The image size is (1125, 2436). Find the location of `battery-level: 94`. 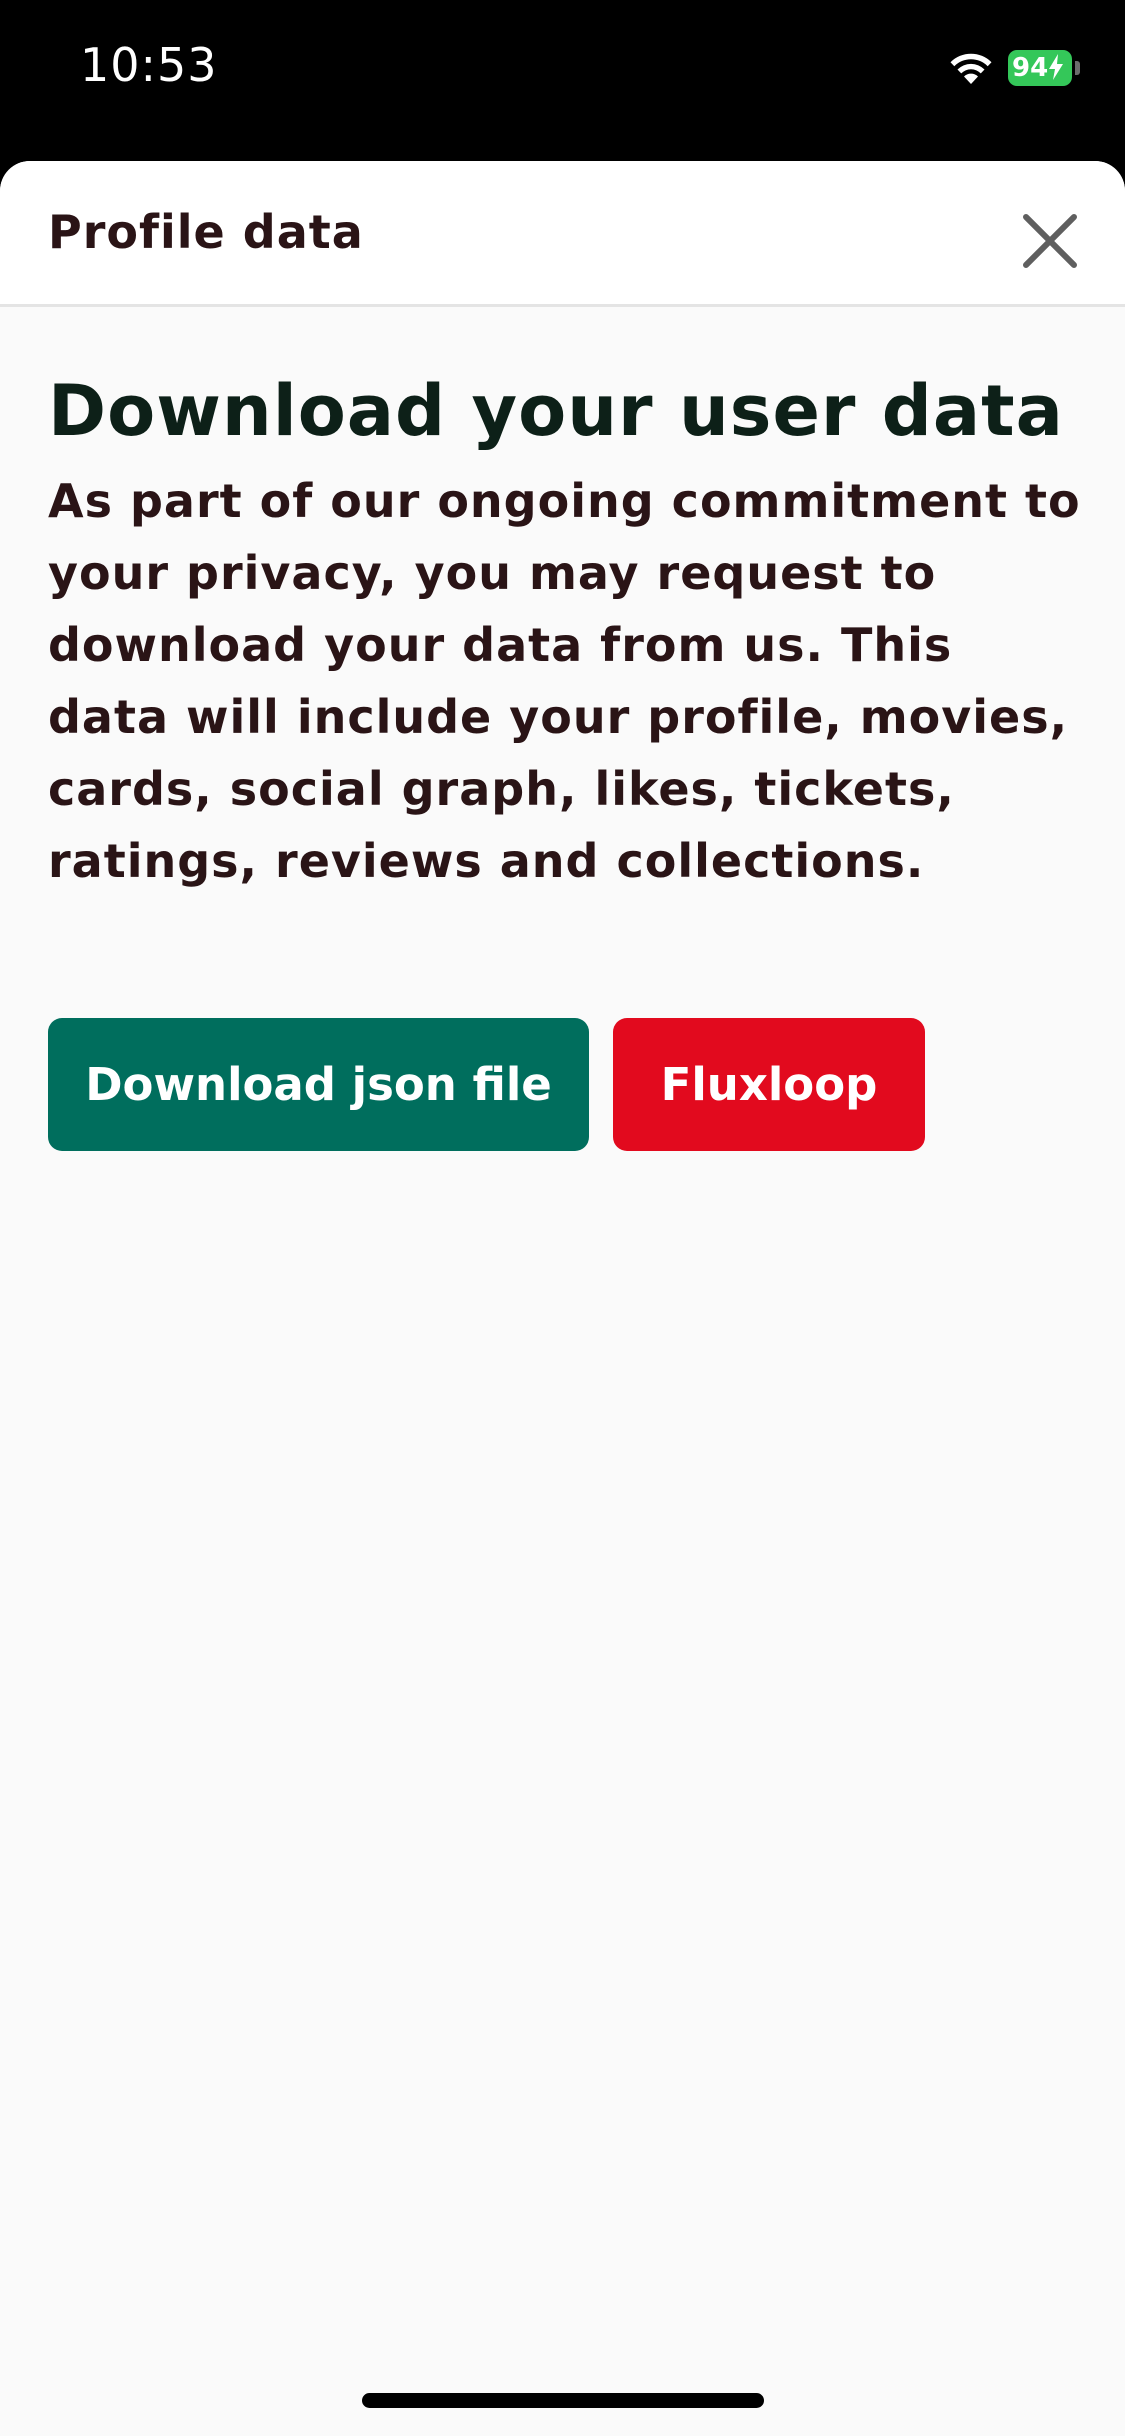

battery-level: 94 is located at coordinates (1040, 68).